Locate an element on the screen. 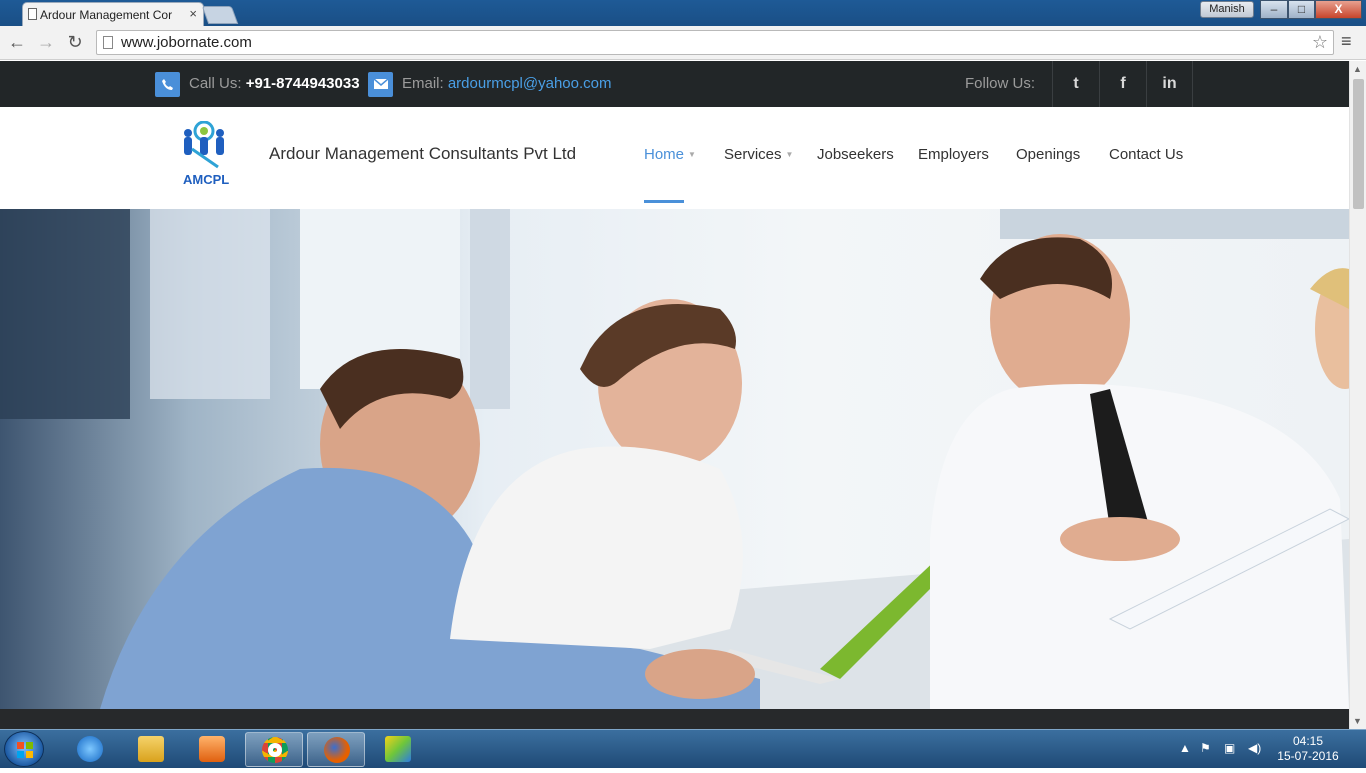 The height and width of the screenshot is (773, 1366). call-us-label: Call Us: is located at coordinates (217, 83).